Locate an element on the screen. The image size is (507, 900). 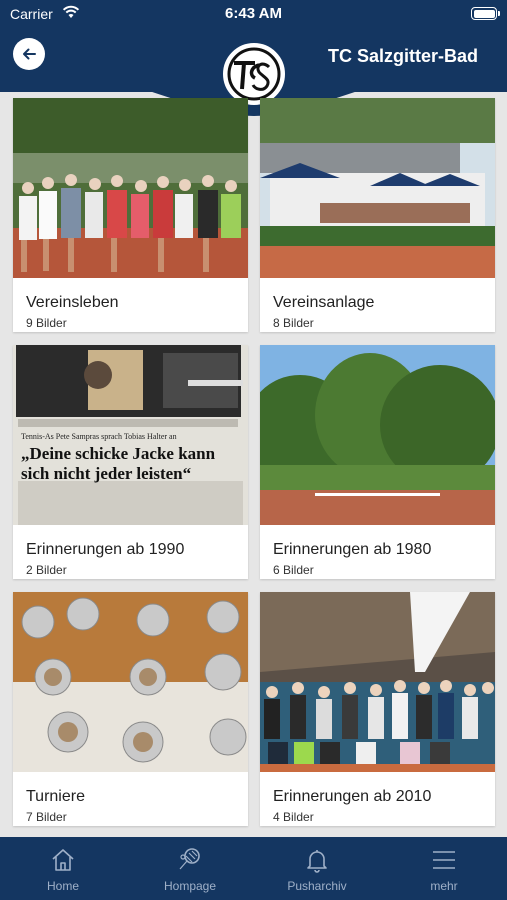
album-title: Erinnerungen ab 2010 is located at coordinates (352, 796).